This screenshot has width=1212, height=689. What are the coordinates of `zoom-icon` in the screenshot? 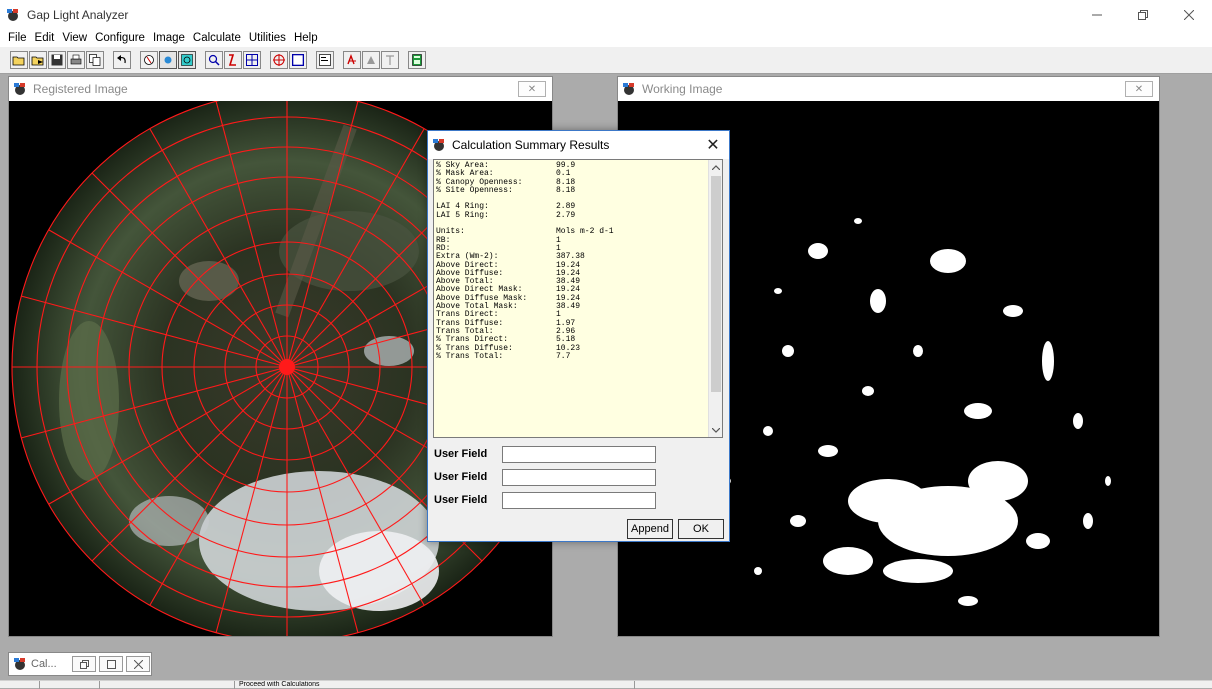 It's located at (214, 60).